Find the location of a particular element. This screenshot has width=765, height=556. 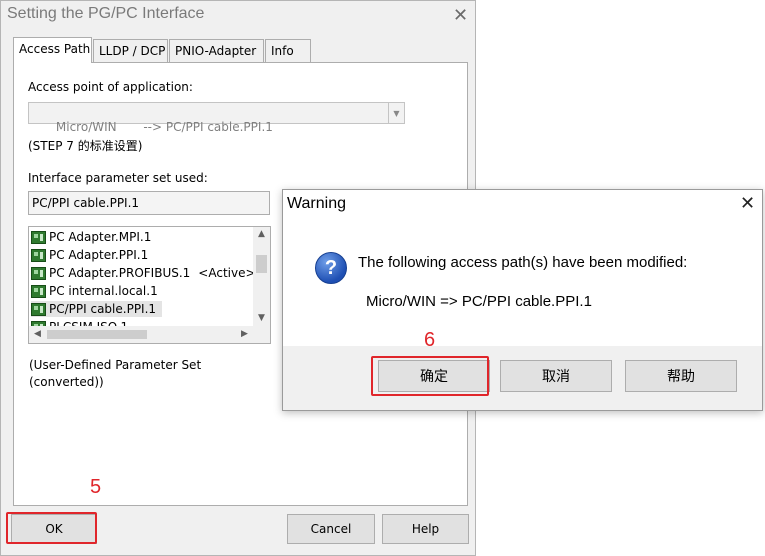

help-button: Help is located at coordinates (425, 529).